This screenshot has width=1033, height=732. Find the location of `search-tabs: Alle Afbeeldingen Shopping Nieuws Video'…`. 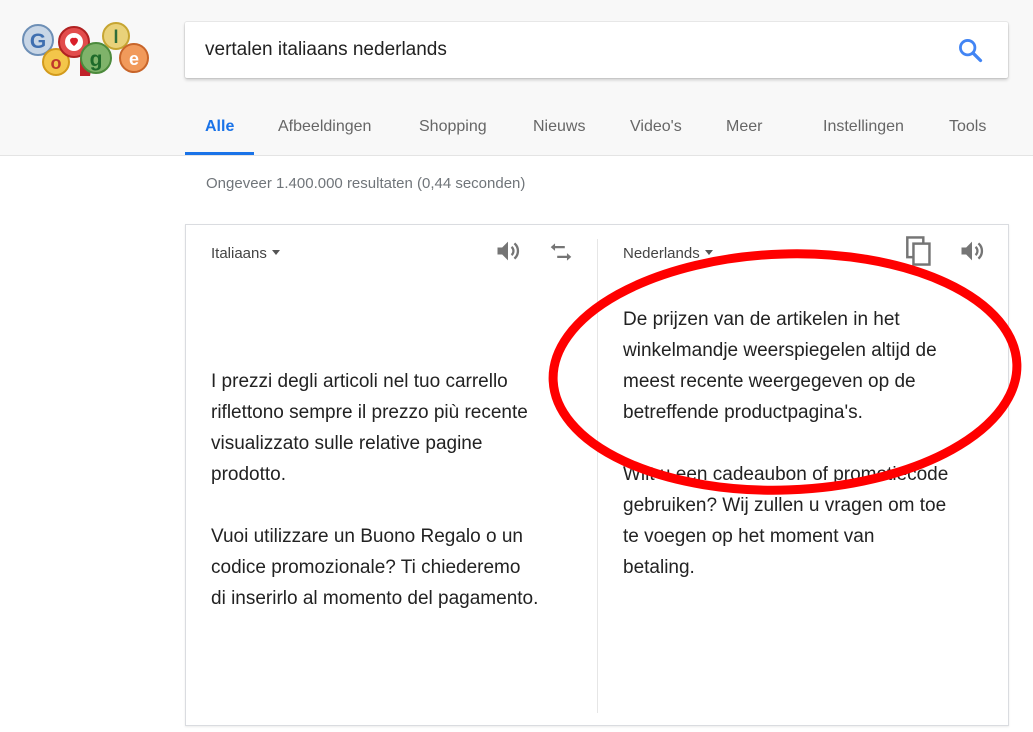

search-tabs: Alle Afbeeldingen Shopping Nieuws Video'… is located at coordinates (516, 131).